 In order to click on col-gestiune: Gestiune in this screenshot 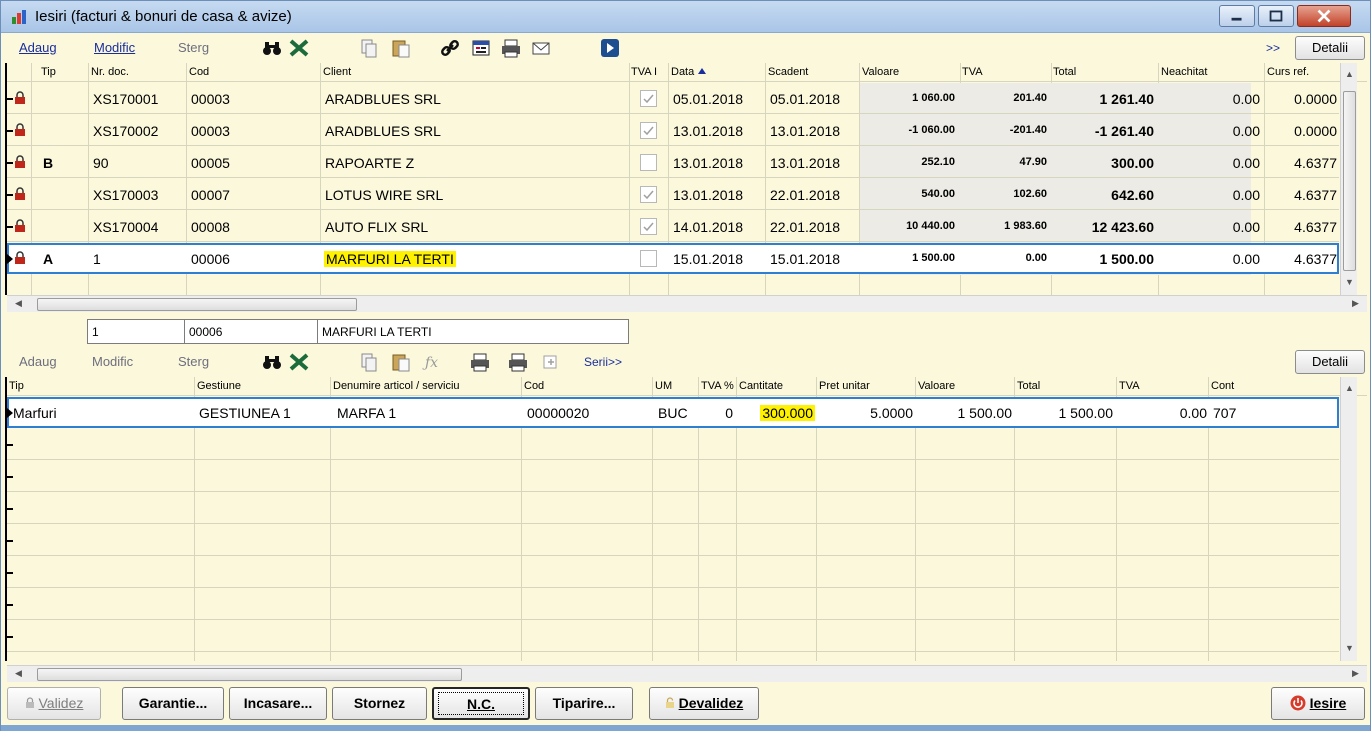, I will do `click(219, 386)`.